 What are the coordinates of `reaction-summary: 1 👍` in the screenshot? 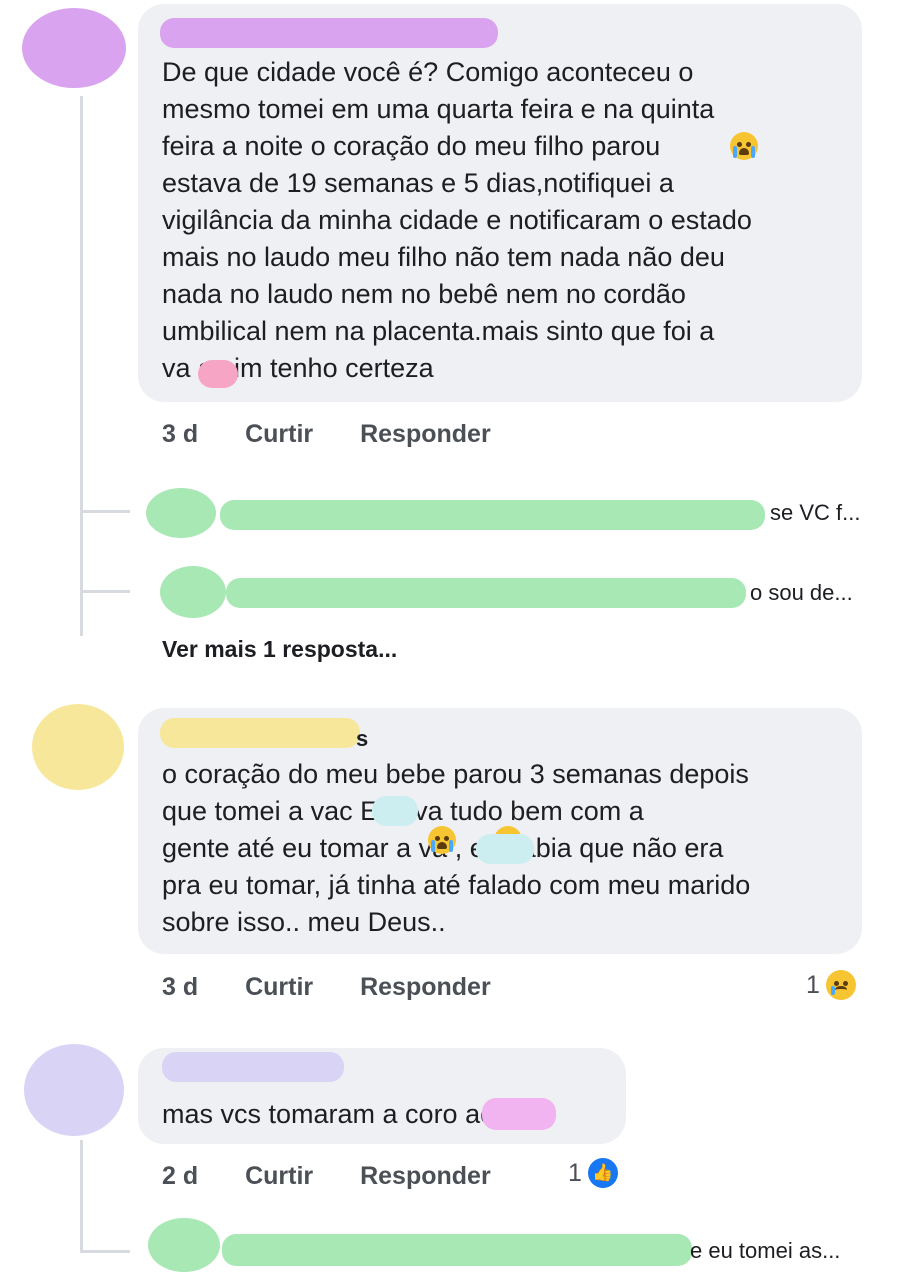 It's located at (593, 1173).